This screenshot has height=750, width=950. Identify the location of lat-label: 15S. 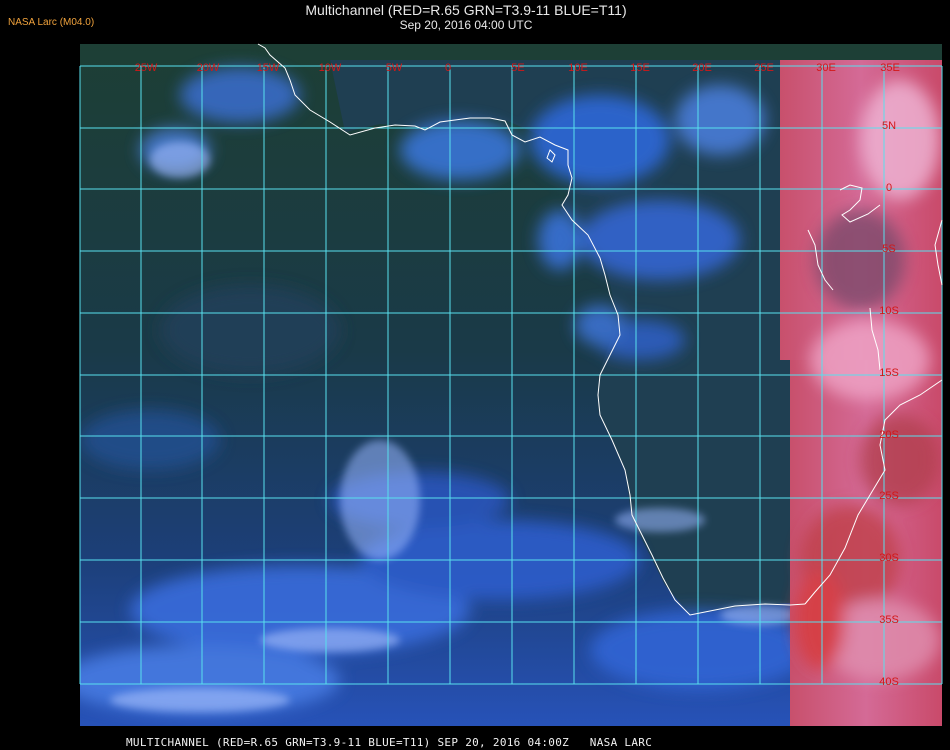
(889, 373).